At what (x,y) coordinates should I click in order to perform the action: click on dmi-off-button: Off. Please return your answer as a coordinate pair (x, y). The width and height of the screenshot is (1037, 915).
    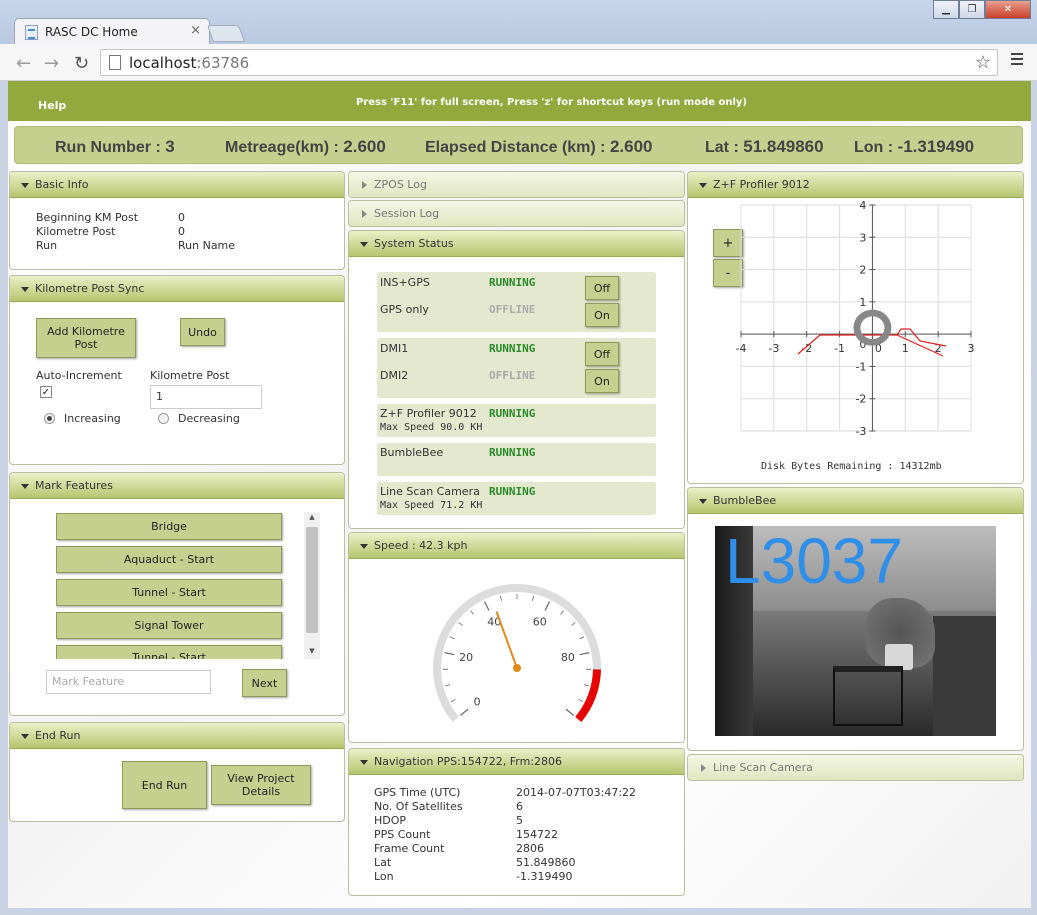
    Looking at the image, I should click on (602, 354).